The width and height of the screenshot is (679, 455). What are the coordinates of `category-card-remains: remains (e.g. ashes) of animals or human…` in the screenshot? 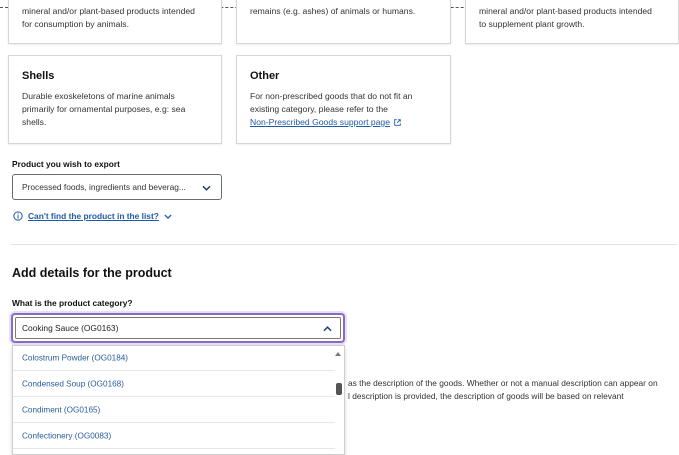 It's located at (343, 22).